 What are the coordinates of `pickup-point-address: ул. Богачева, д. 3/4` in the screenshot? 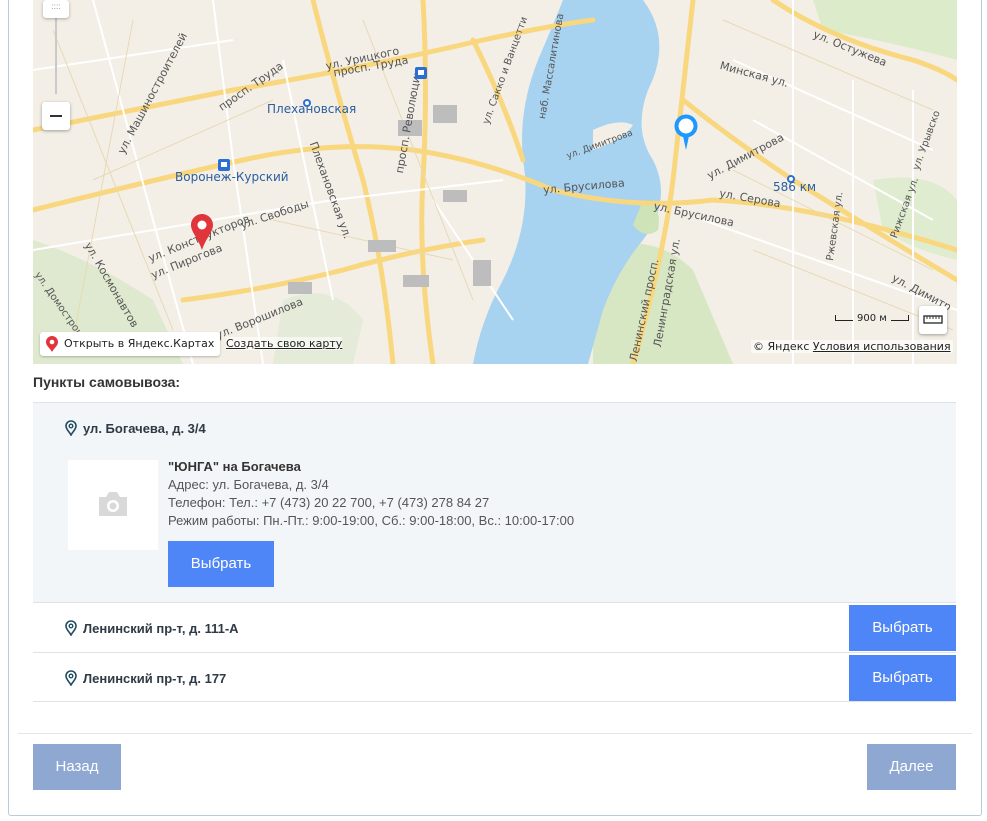 It's located at (144, 428).